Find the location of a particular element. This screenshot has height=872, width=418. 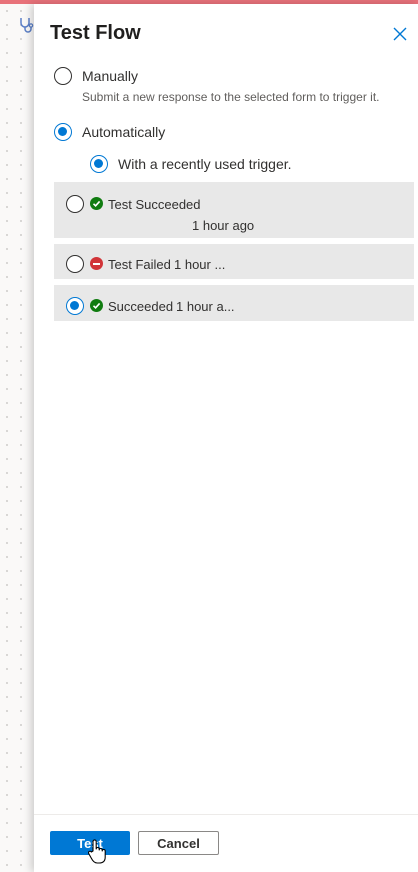

manually-radio is located at coordinates (63, 76).